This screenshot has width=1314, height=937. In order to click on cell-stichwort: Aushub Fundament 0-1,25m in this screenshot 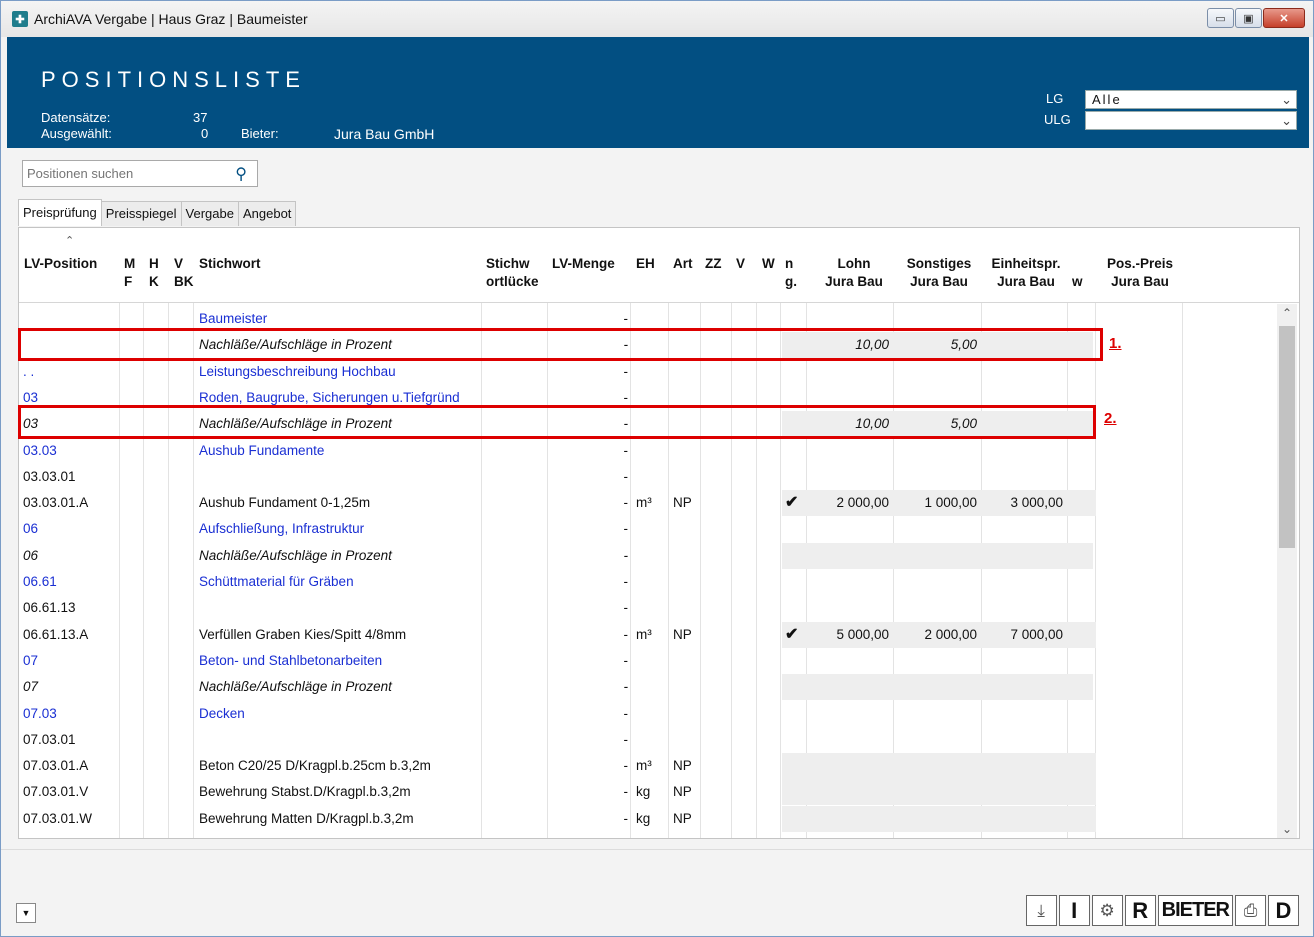, I will do `click(285, 503)`.